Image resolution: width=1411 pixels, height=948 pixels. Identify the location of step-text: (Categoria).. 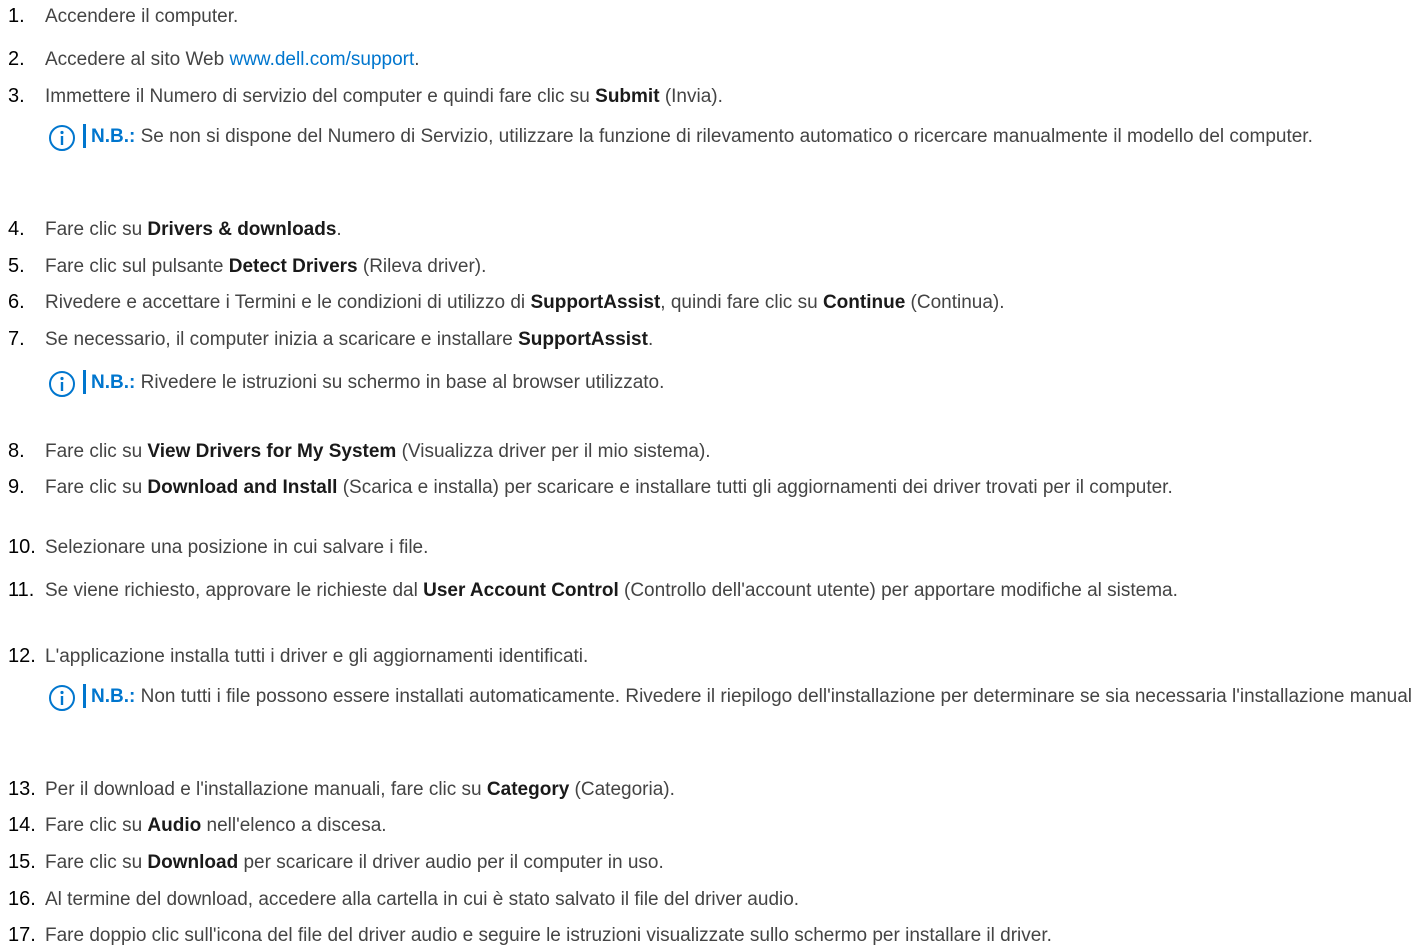
(622, 789).